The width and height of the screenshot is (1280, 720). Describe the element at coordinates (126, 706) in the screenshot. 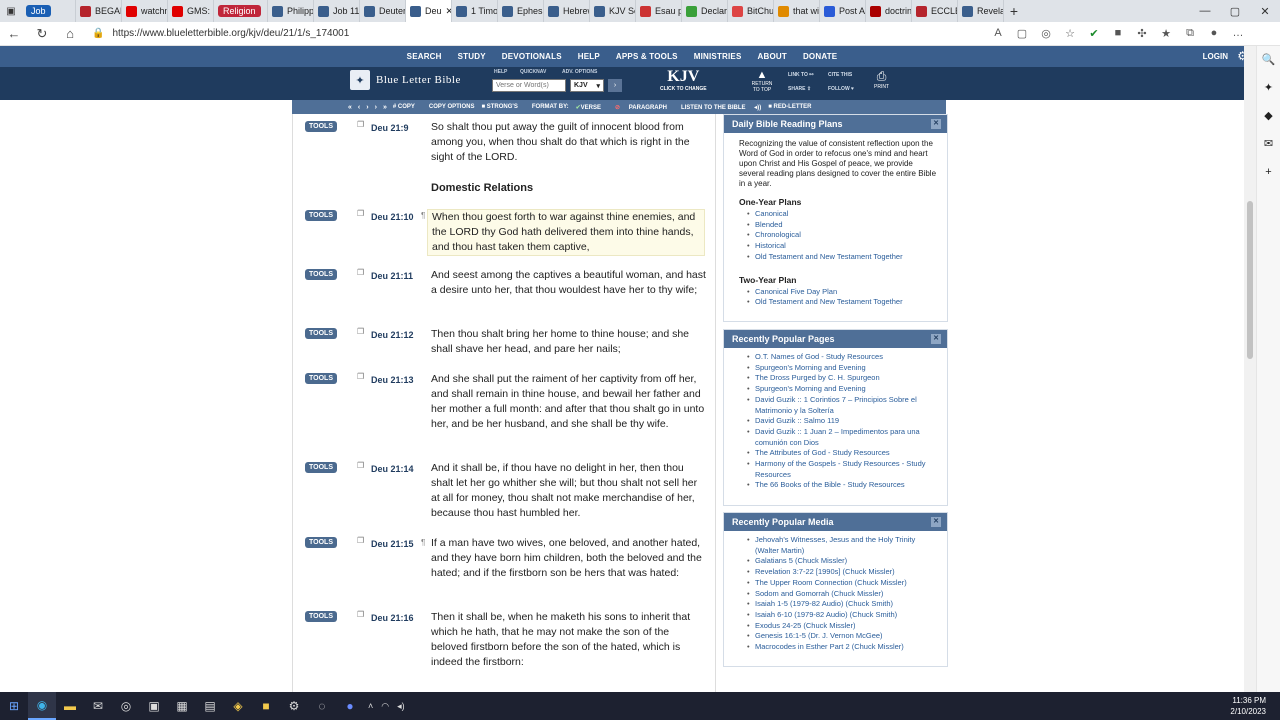

I see `camera-icon: ◎` at that location.